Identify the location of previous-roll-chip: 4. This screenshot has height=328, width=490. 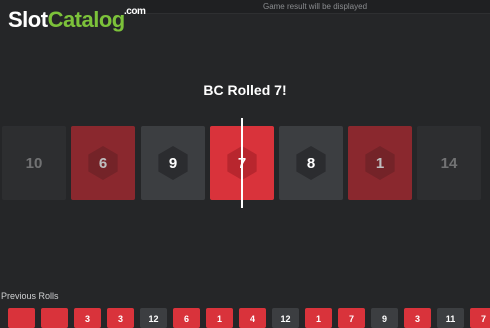
(252, 318).